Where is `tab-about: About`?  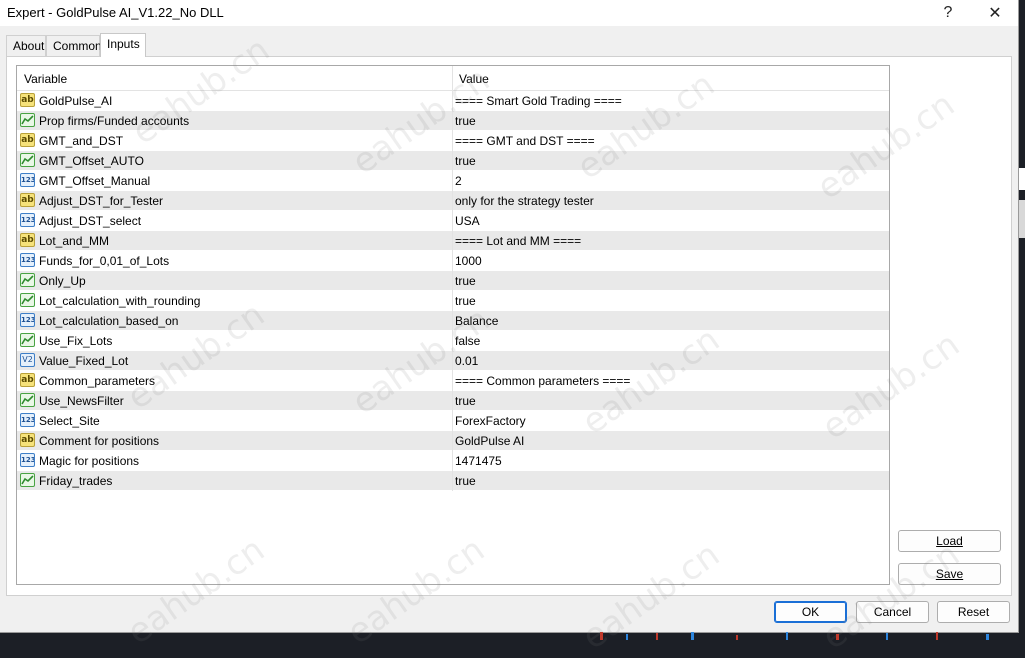 tab-about: About is located at coordinates (26, 45).